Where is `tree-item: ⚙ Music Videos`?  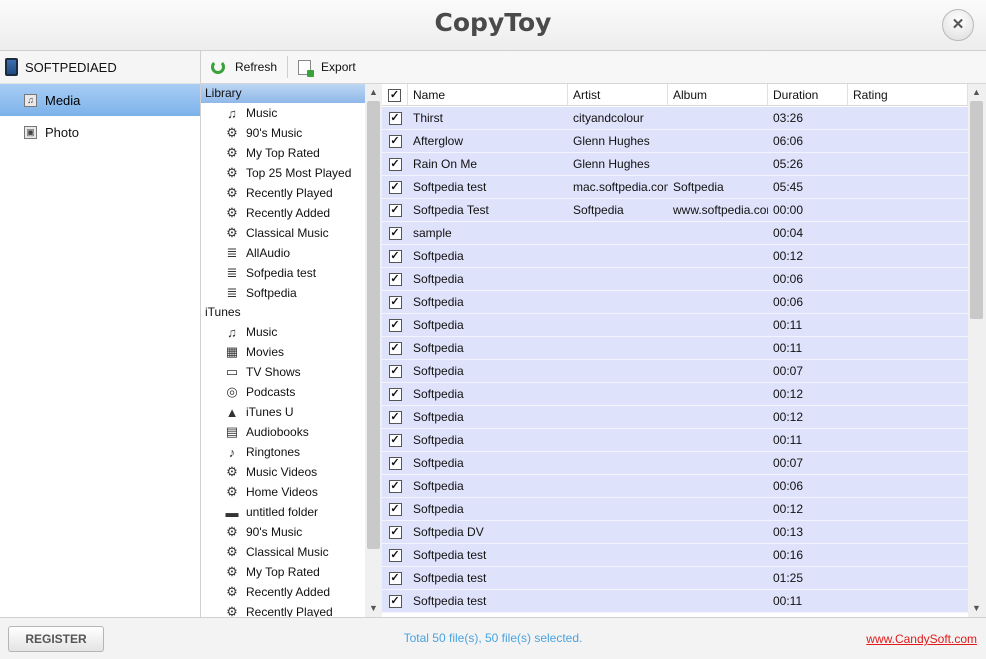
tree-item: ⚙ Music Videos is located at coordinates (291, 472).